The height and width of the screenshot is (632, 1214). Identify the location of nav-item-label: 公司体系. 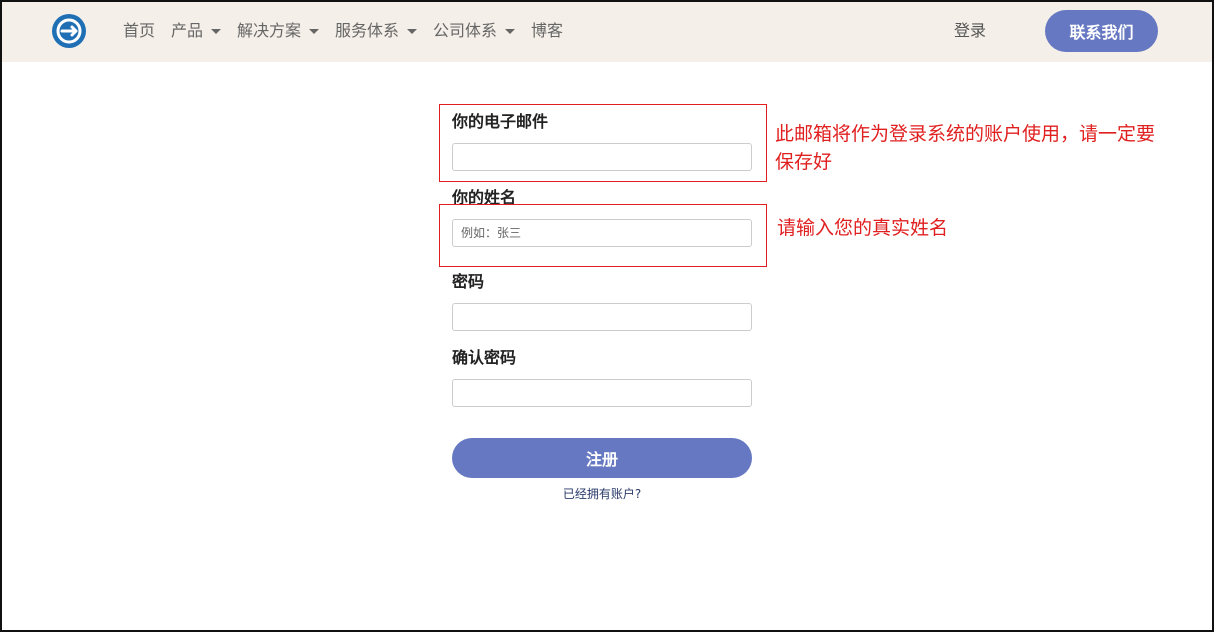
(465, 30).